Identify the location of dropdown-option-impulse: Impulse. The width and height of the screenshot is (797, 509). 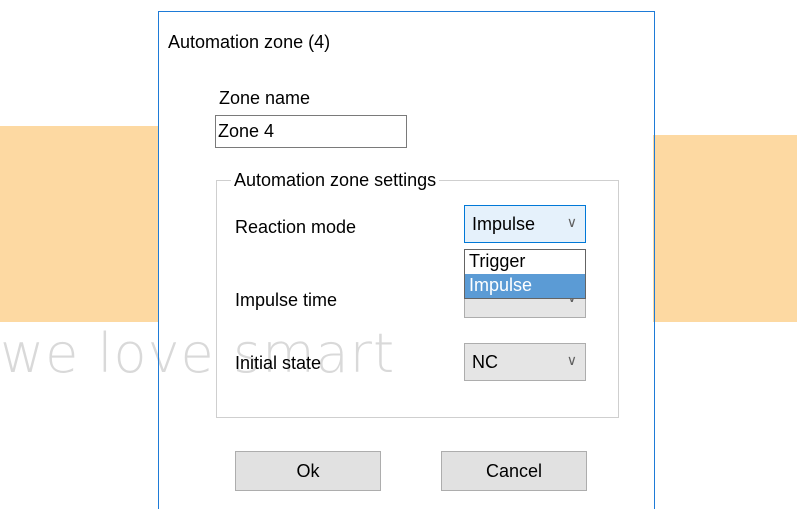
(525, 286).